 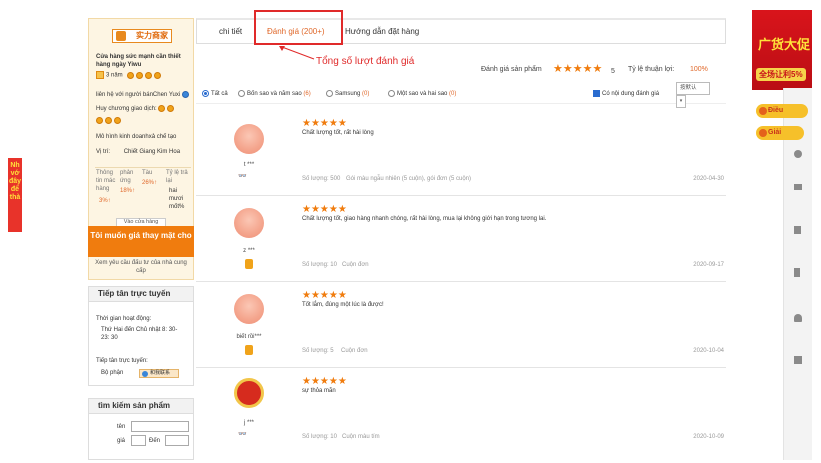 I want to click on promo-banner: 广货大促 全场让利5%, so click(x=782, y=50).